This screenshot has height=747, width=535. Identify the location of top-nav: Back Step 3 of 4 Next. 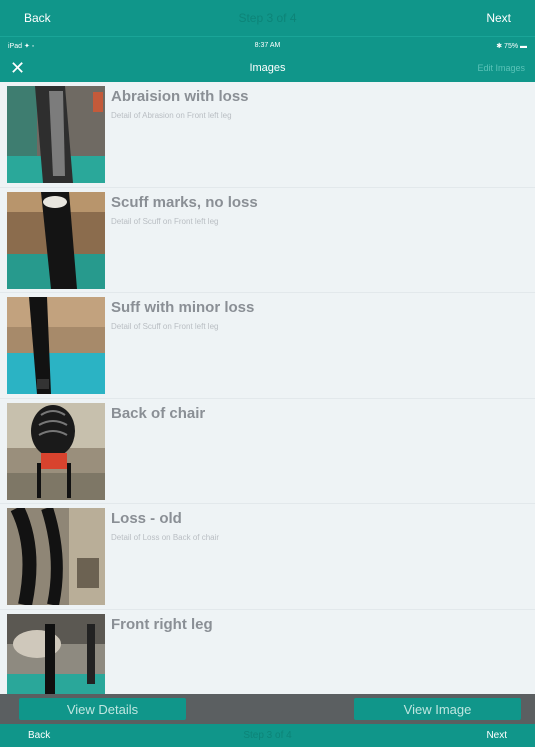
(267, 18).